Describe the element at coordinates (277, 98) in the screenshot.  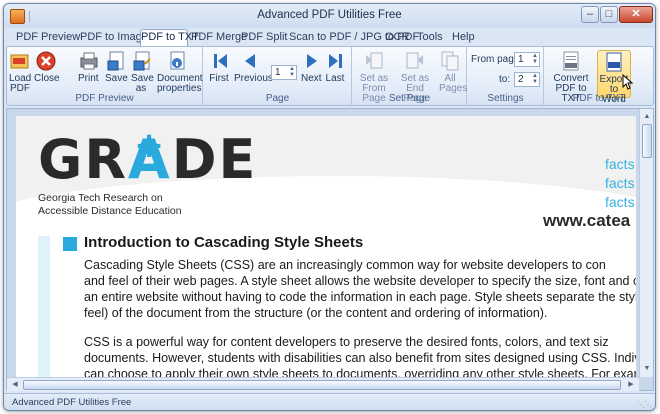
I see `group-label-page: Page` at that location.